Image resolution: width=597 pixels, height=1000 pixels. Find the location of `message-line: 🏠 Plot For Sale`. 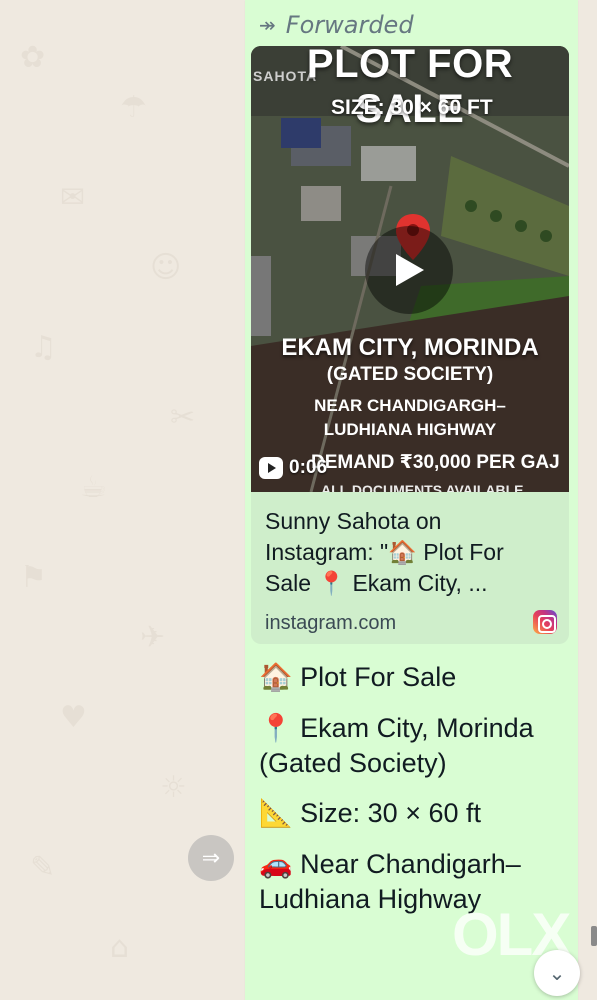

message-line: 🏠 Plot For Sale is located at coordinates (413, 677).